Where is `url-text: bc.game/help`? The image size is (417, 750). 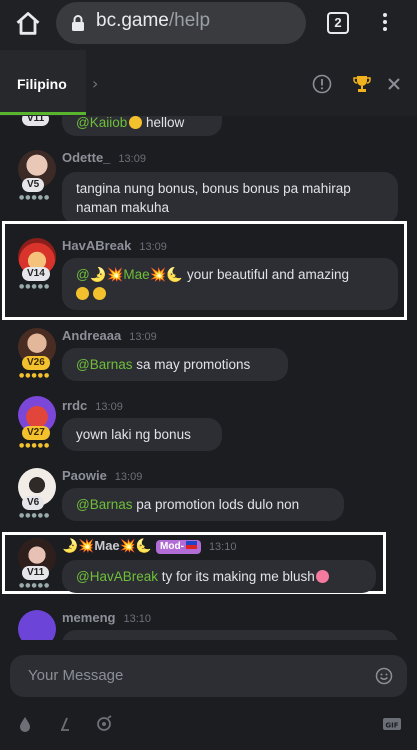 url-text: bc.game/help is located at coordinates (153, 21).